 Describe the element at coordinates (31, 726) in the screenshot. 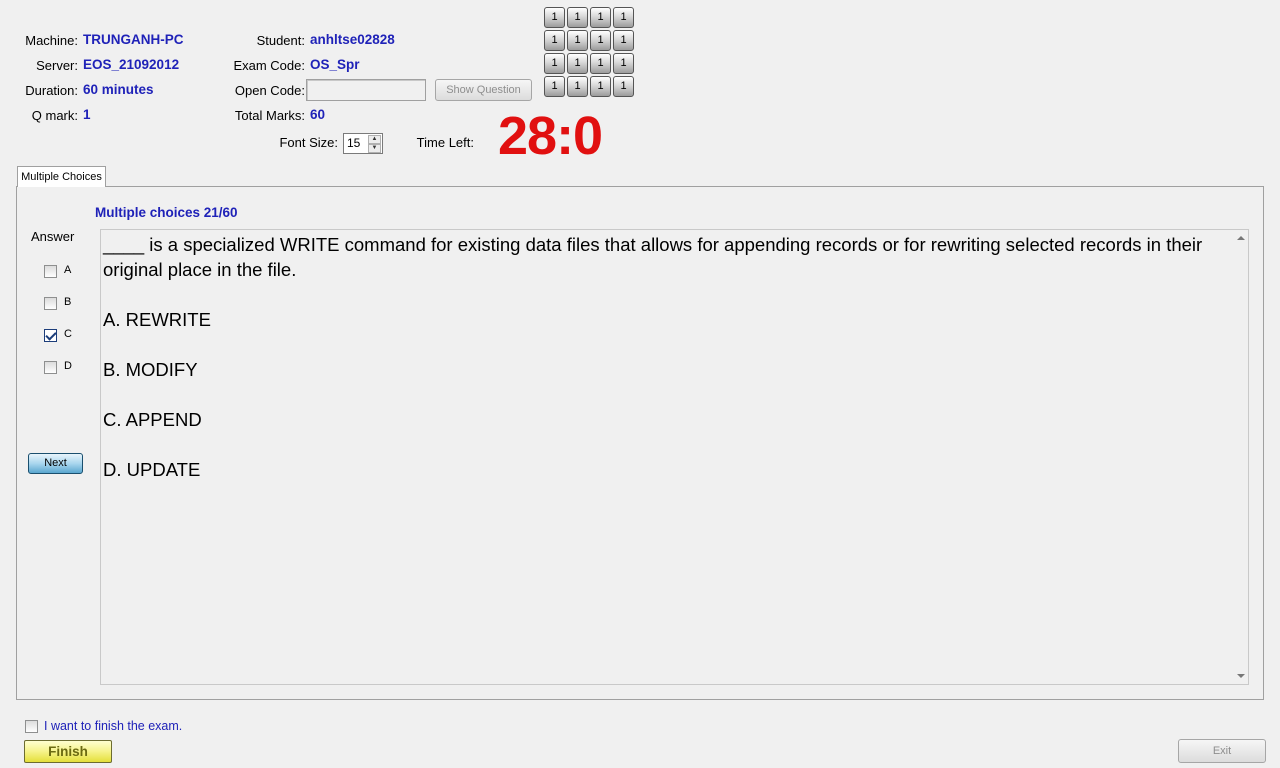

I see `finish-confirm-checkbox` at that location.